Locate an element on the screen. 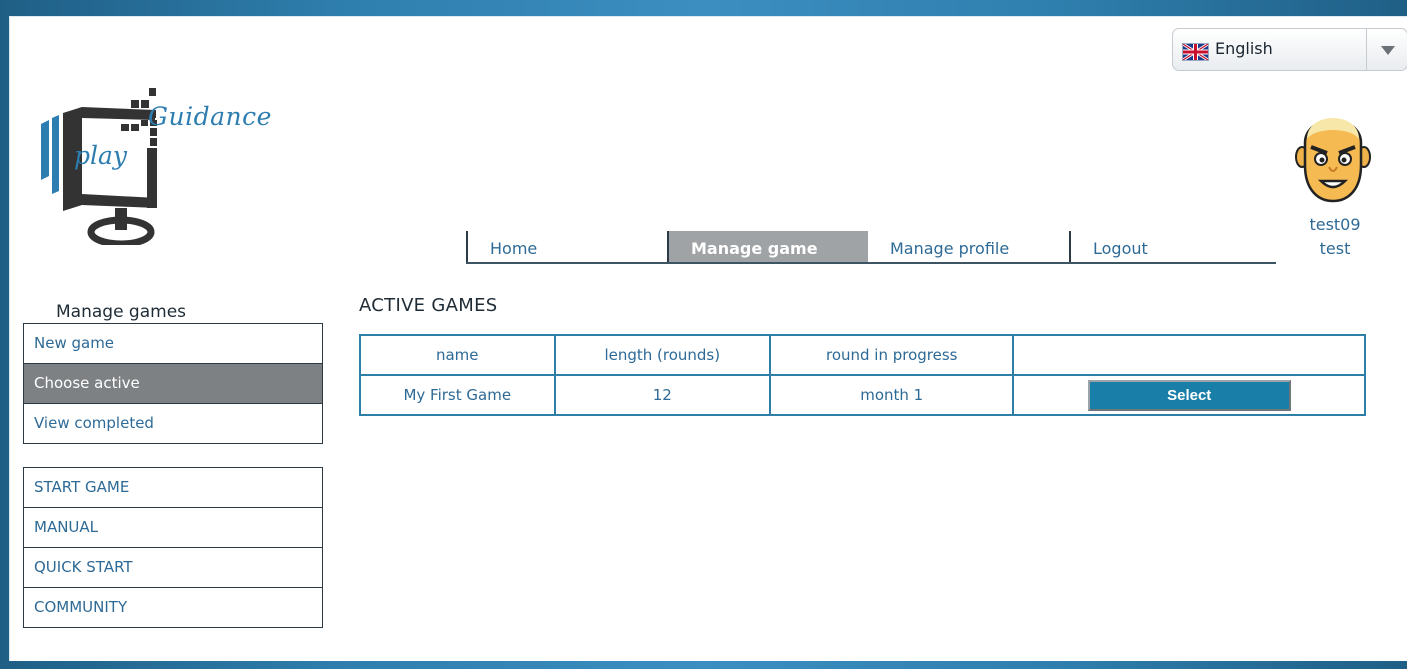 This screenshot has height=669, width=1407. language-label: English is located at coordinates (1244, 48).